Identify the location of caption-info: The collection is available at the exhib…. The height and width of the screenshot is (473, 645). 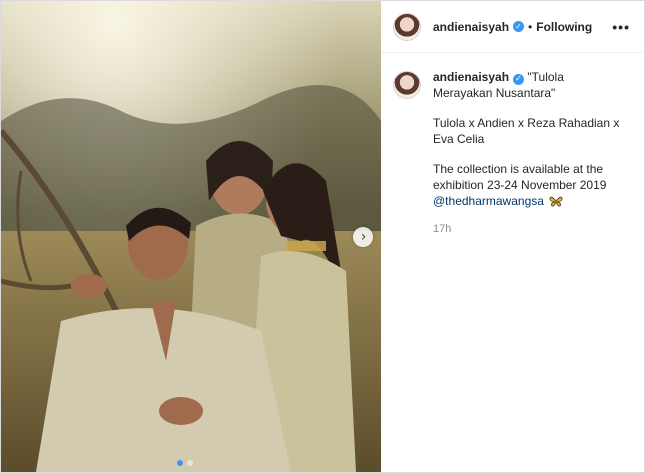
(520, 177).